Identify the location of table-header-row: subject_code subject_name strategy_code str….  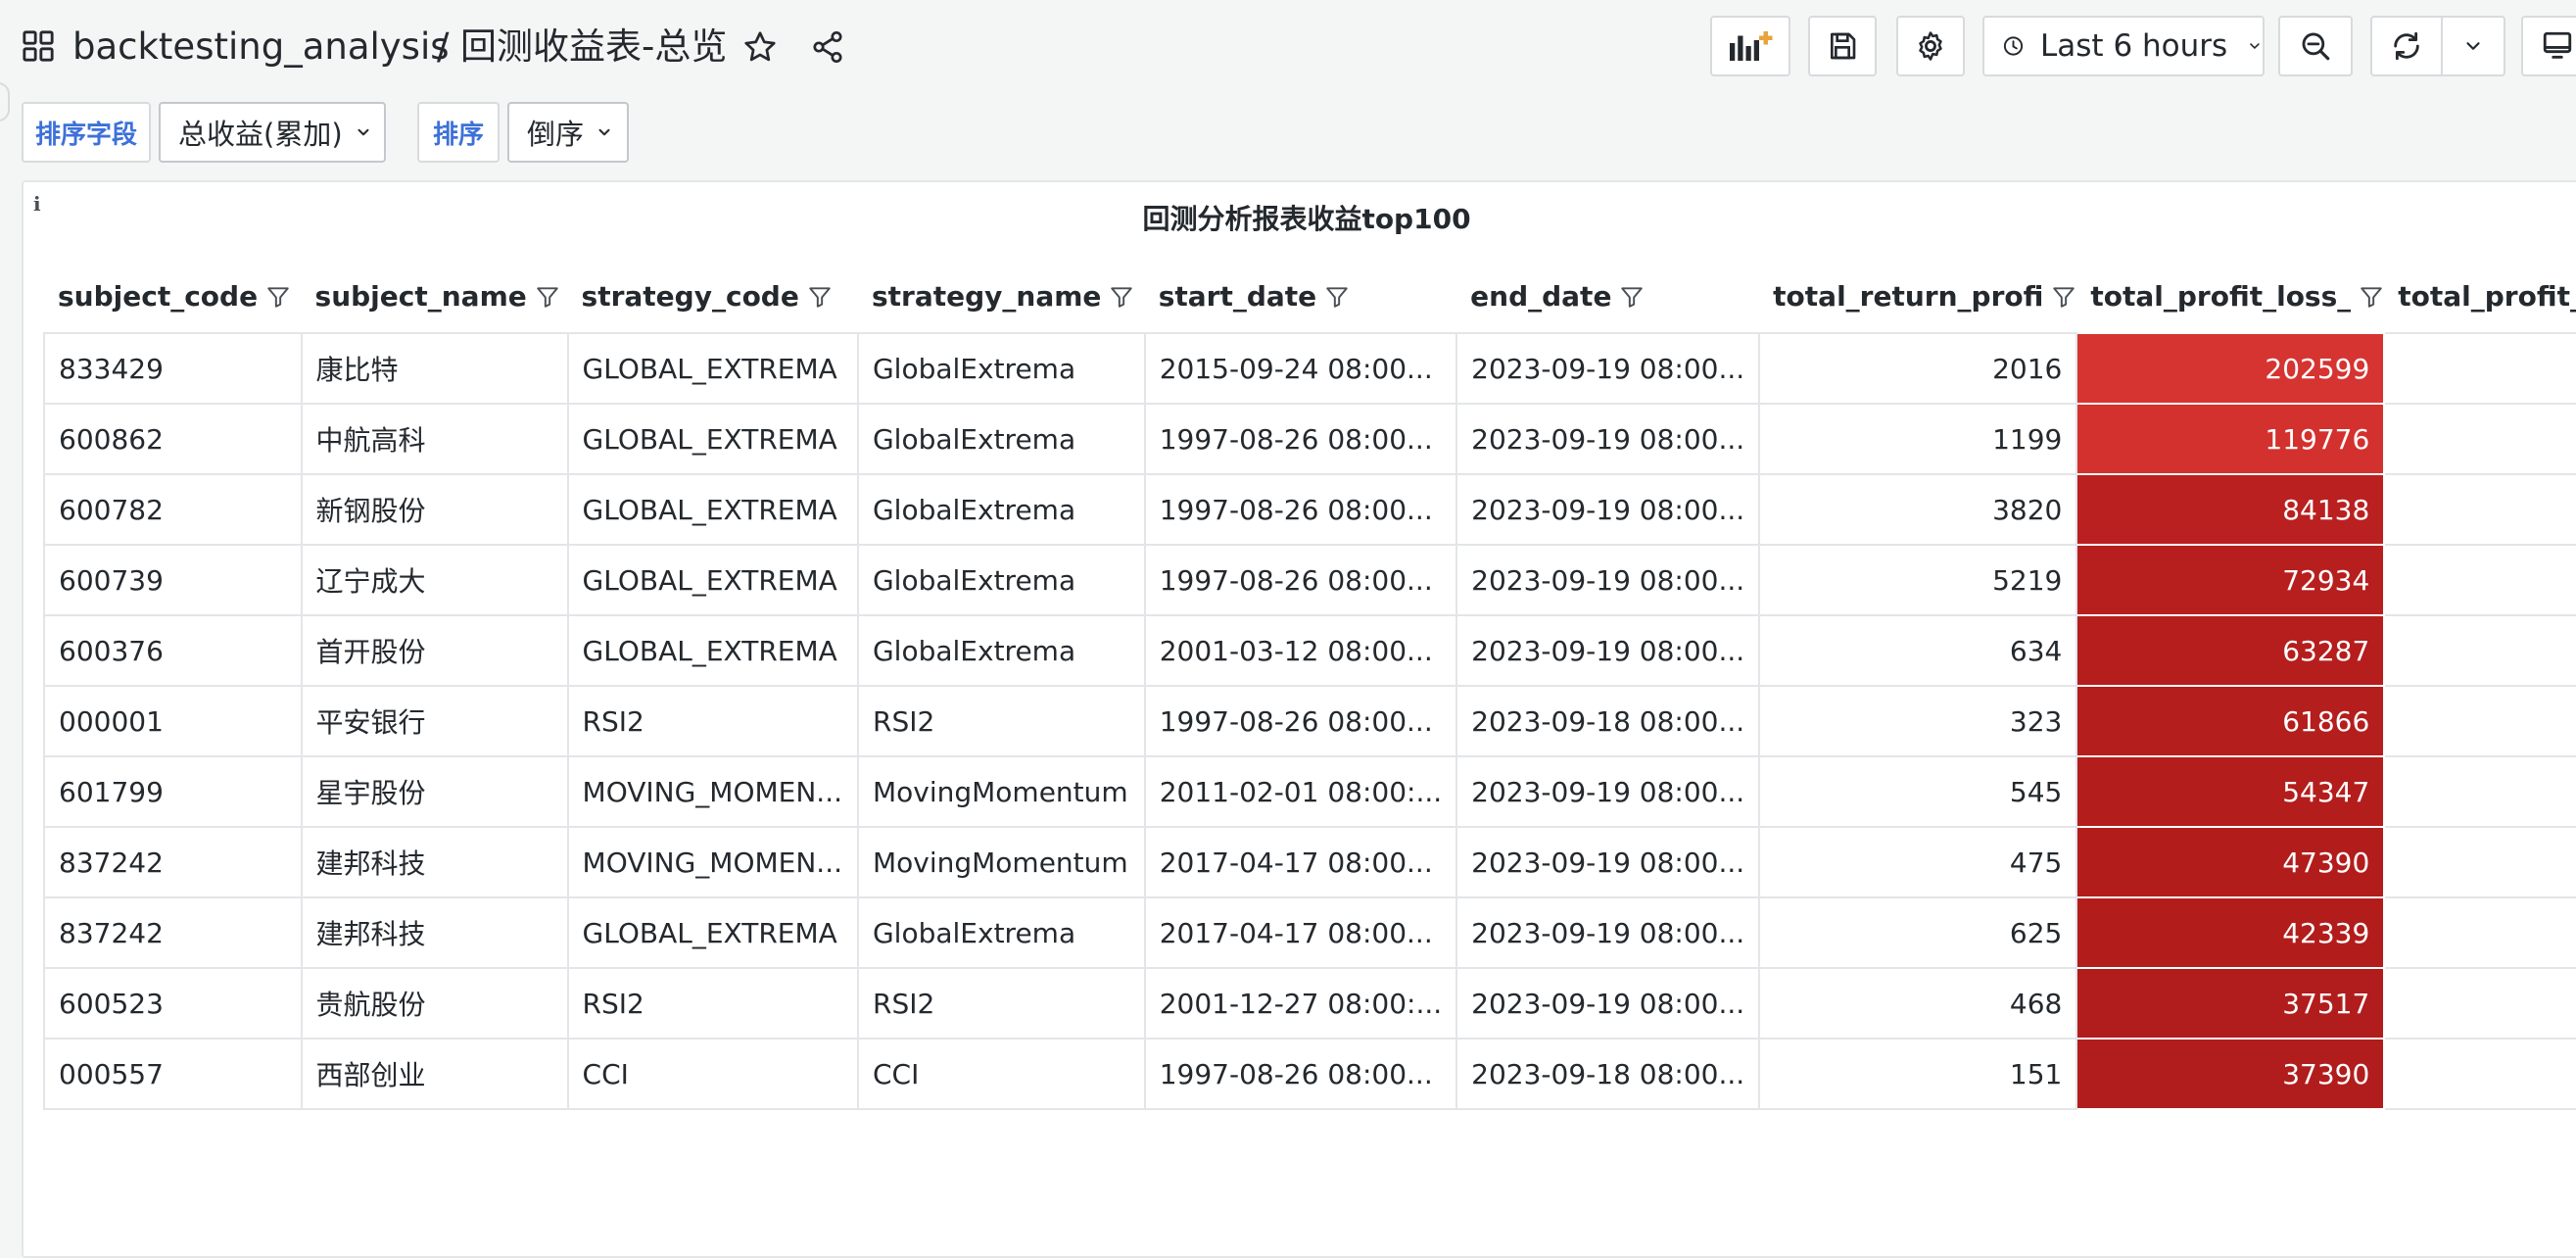
(1310, 297).